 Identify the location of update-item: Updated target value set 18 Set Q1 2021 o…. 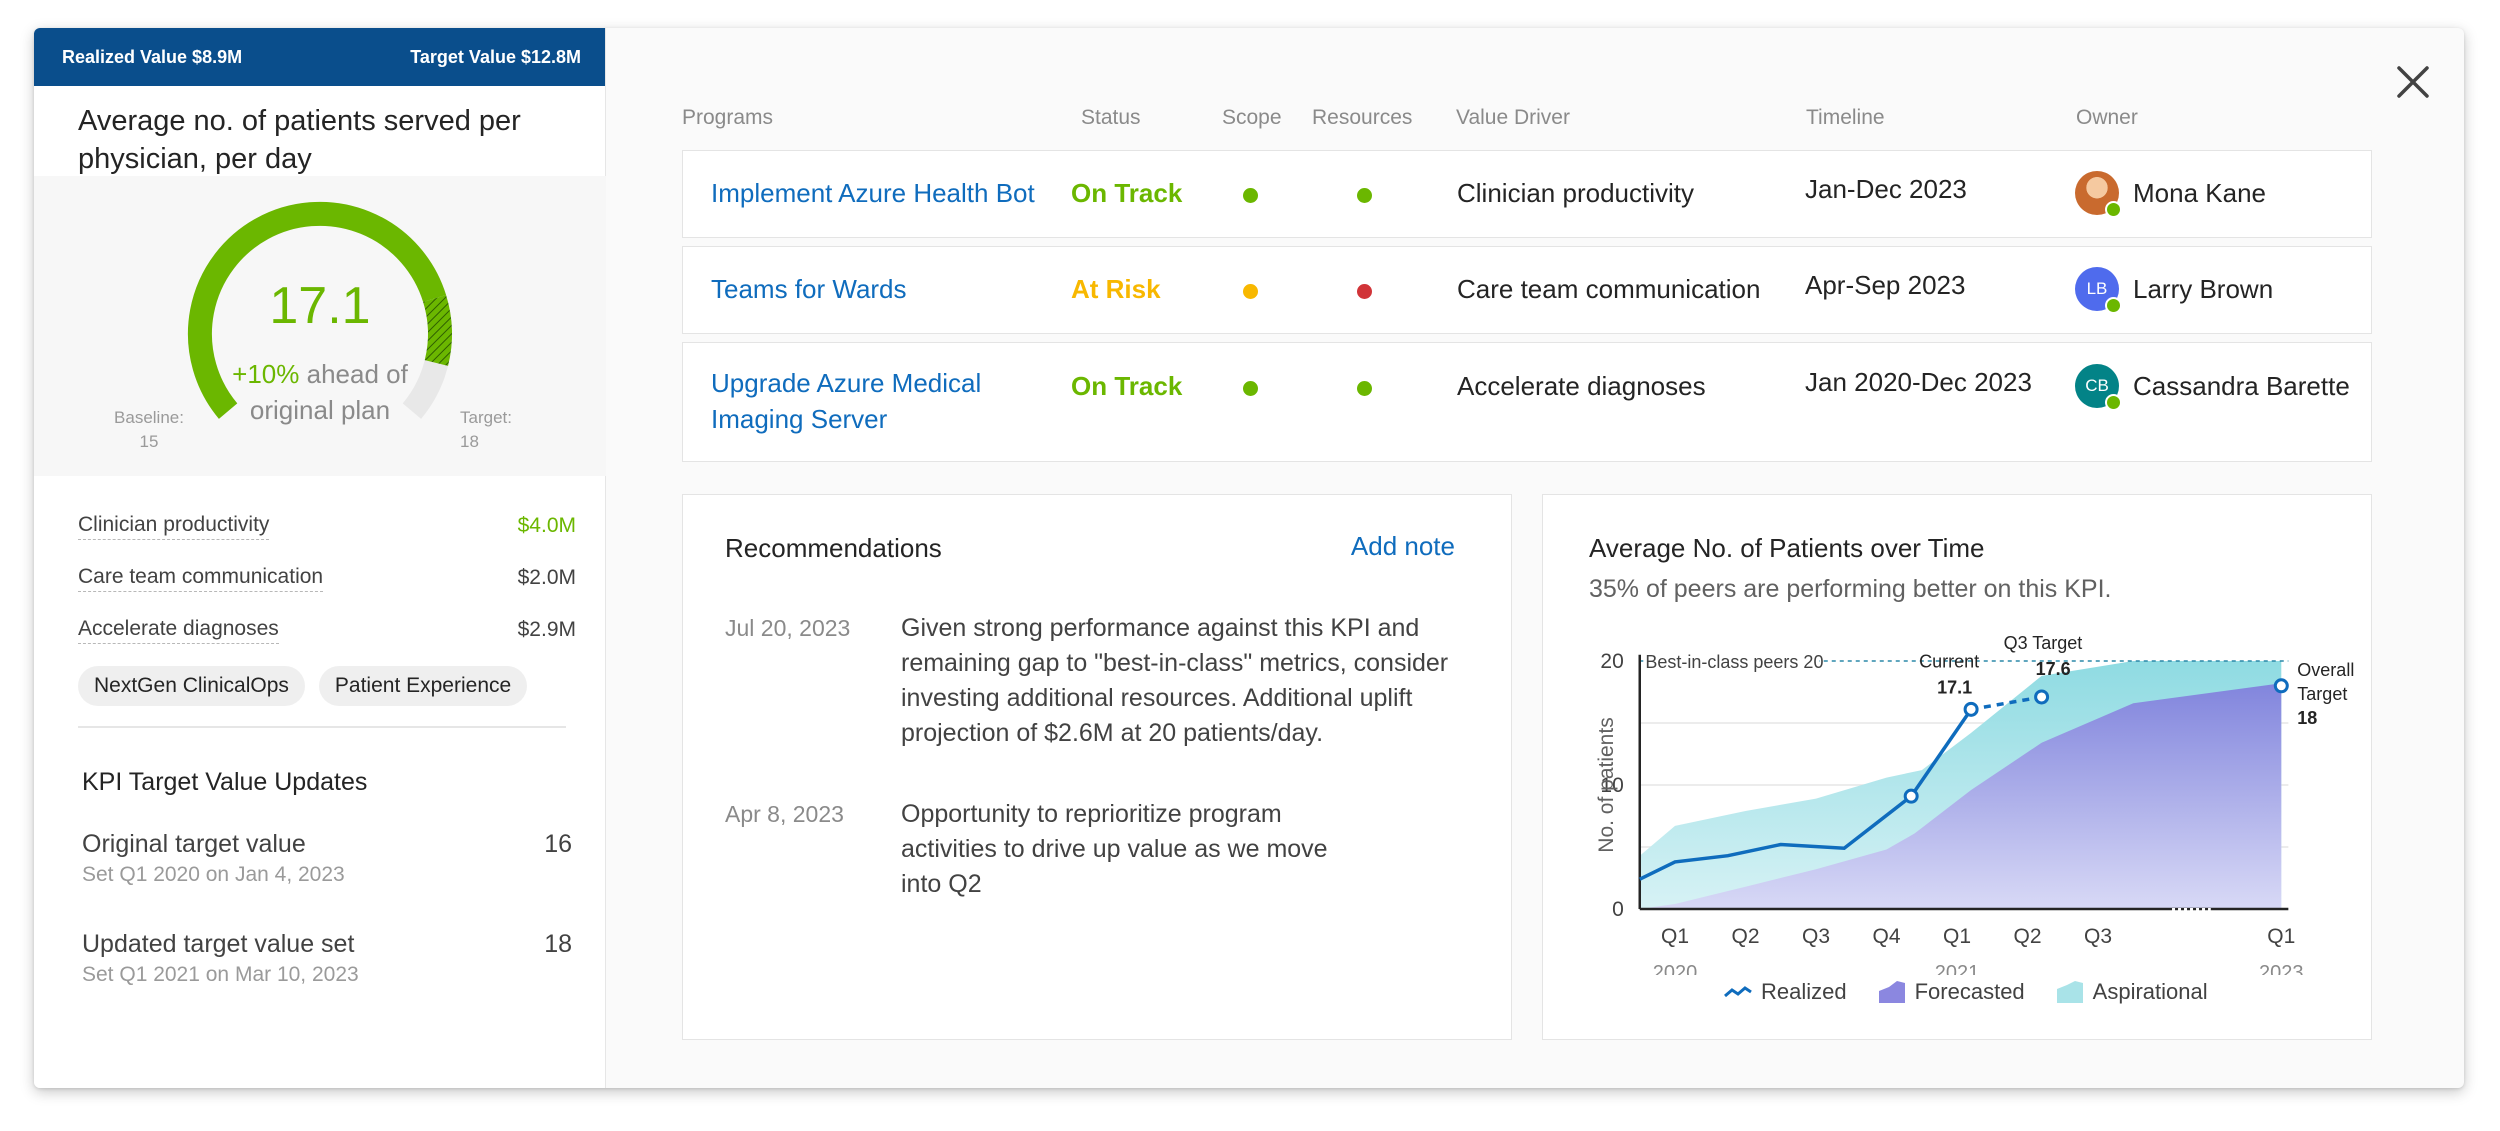
(327, 958).